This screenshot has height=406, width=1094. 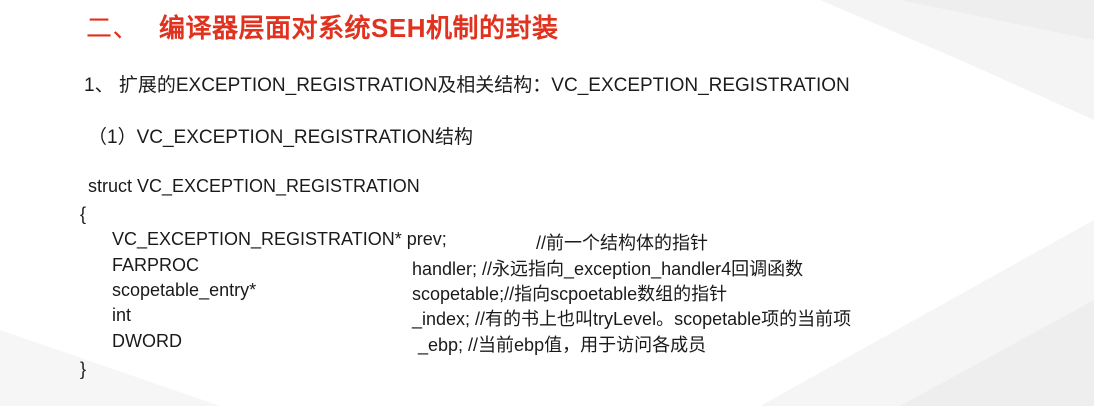 What do you see at coordinates (156, 265) in the screenshot?
I see `field-handler-type: FARPROC` at bounding box center [156, 265].